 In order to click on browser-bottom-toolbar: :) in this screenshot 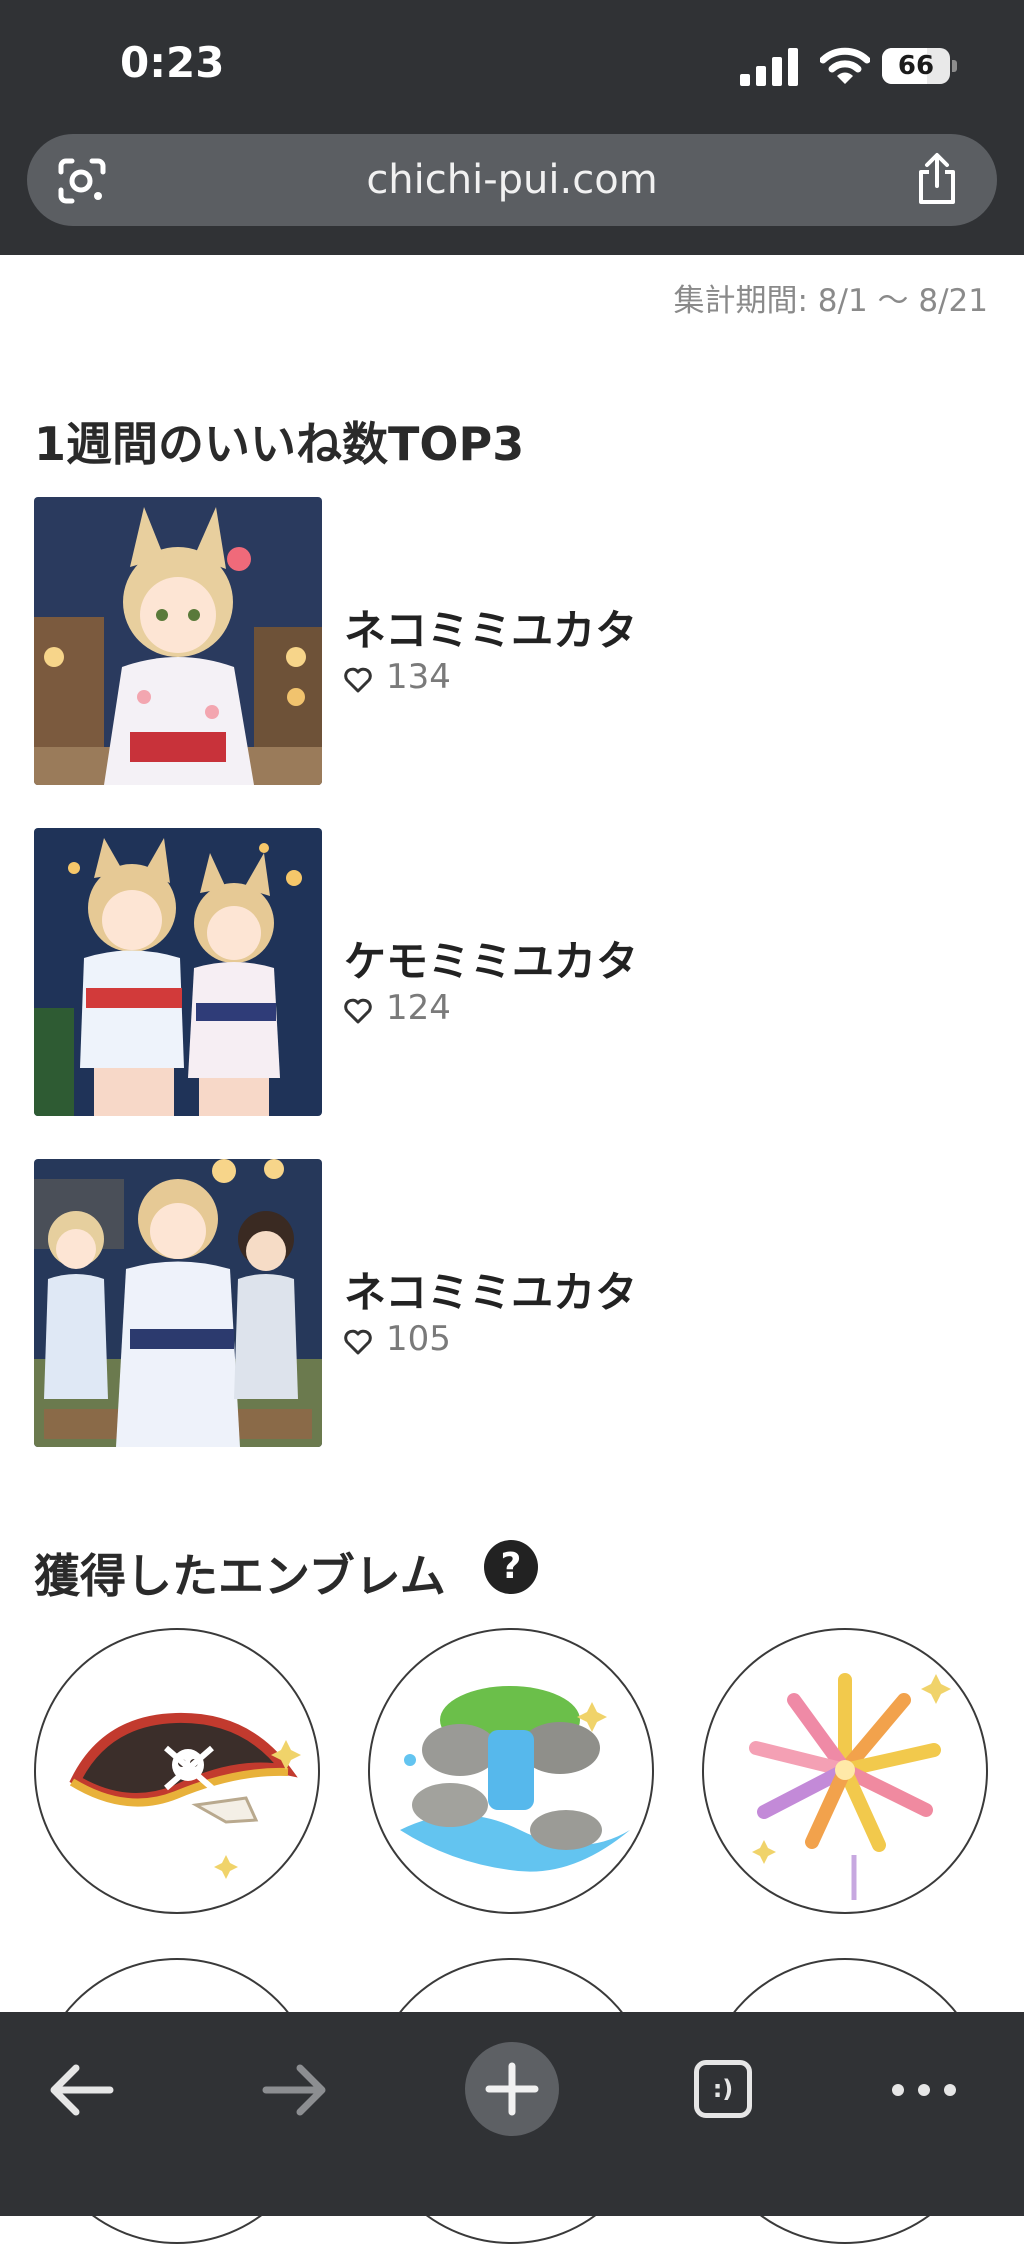, I will do `click(512, 2114)`.